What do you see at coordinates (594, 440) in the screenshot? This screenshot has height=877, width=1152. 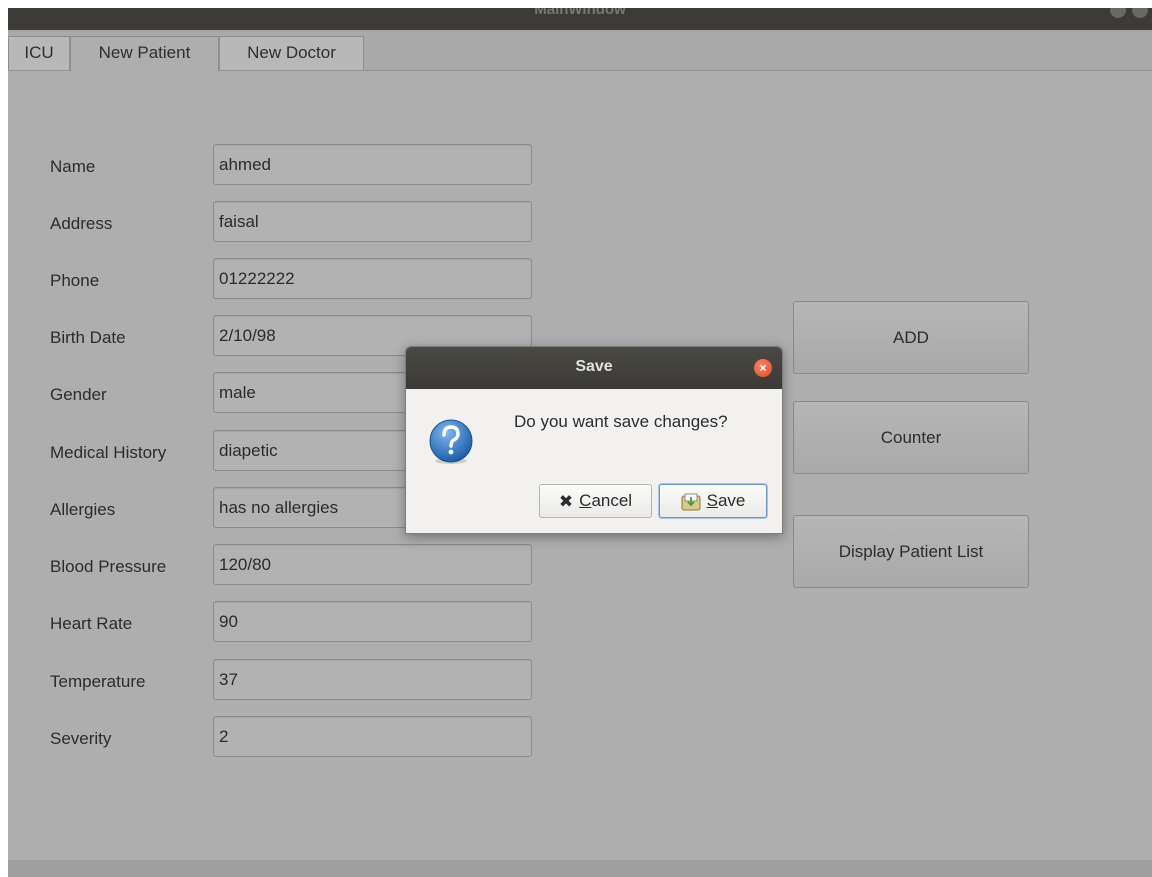 I see `save-dialog: Save × Do you want save changes? ✖ Cancel` at bounding box center [594, 440].